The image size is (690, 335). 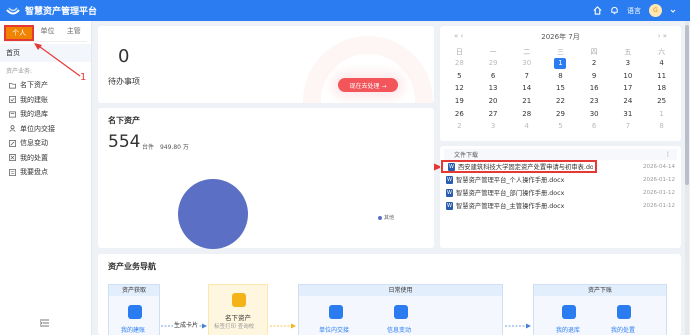 I want to click on calendar-weekday: 五, so click(x=628, y=51).